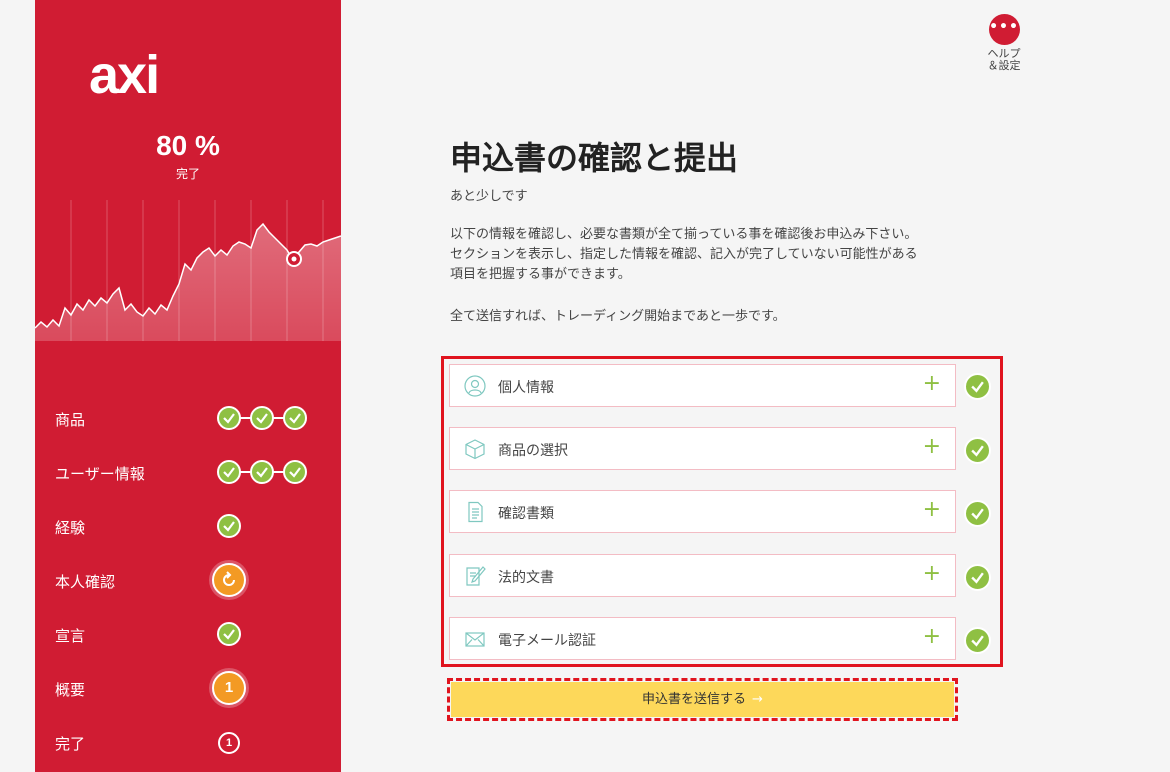  I want to click on section-personal-info: 個人情報 +, so click(702, 385).